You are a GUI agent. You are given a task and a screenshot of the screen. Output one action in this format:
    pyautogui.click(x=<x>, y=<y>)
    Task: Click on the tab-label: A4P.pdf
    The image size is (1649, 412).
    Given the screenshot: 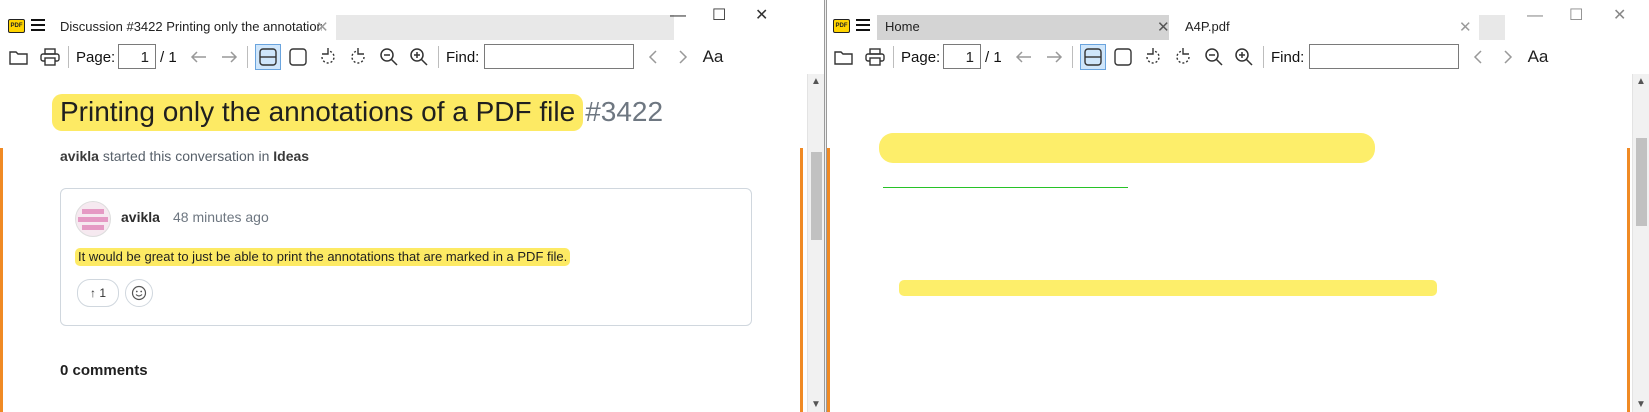 What is the action you would take?
    pyautogui.click(x=1207, y=26)
    